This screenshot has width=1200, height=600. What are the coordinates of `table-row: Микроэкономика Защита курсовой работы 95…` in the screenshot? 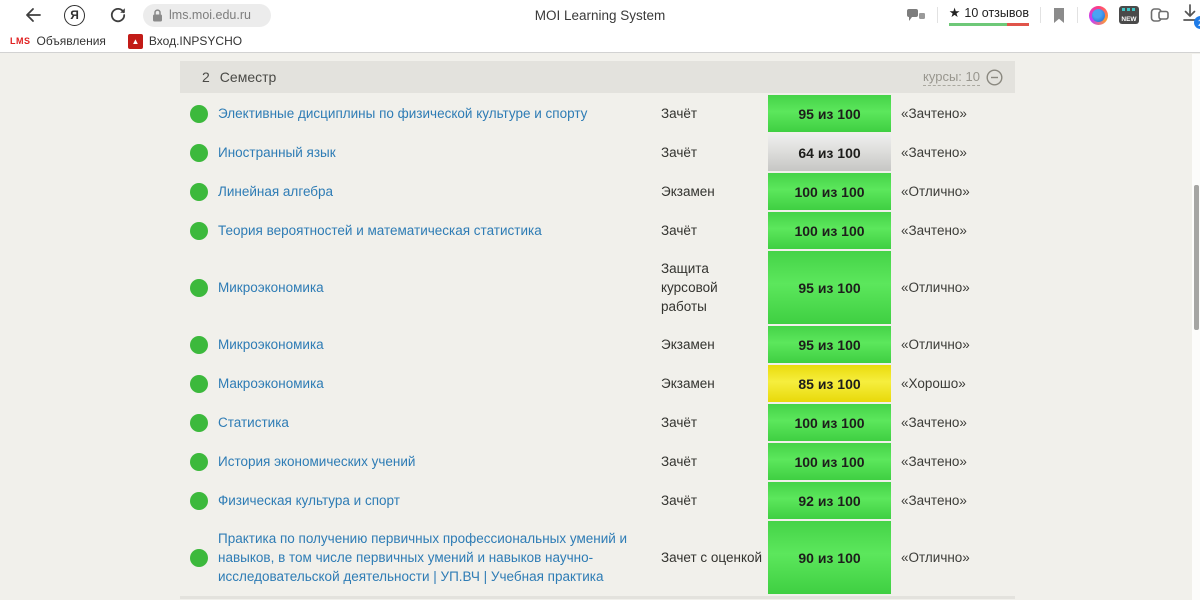 It's located at (597, 287).